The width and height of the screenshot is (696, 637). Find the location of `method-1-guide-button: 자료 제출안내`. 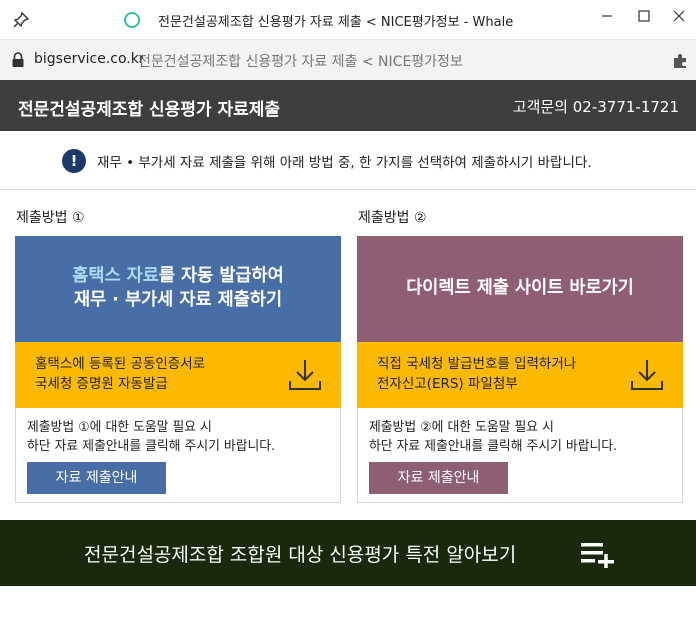

method-1-guide-button: 자료 제출안내 is located at coordinates (96, 478).